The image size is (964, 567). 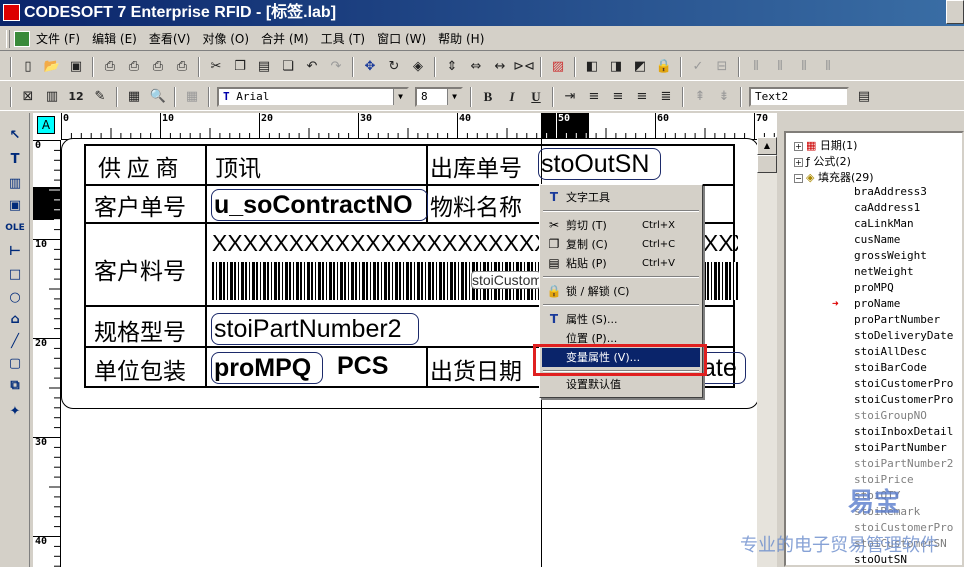 What do you see at coordinates (476, 166) in the screenshot?
I see `label-outbound-no-caption: 出库单号` at bounding box center [476, 166].